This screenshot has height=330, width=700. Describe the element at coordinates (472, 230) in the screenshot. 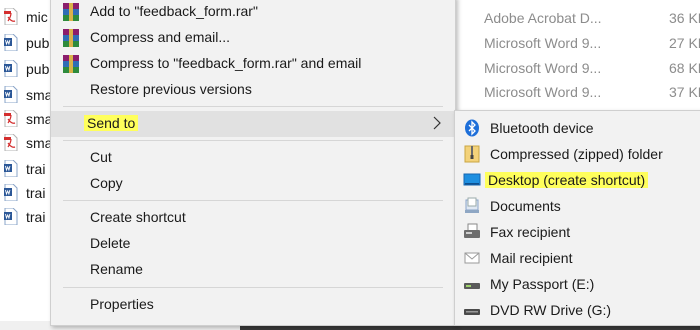

I see `fax-icon` at that location.